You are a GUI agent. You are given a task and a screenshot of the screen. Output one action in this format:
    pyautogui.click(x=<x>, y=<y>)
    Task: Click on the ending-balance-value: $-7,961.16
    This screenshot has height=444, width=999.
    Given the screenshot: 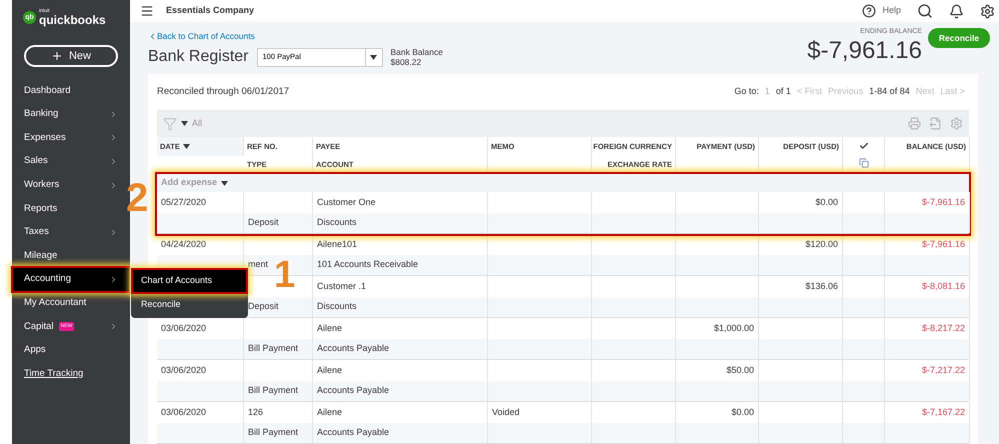 What is the action you would take?
    pyautogui.click(x=864, y=51)
    